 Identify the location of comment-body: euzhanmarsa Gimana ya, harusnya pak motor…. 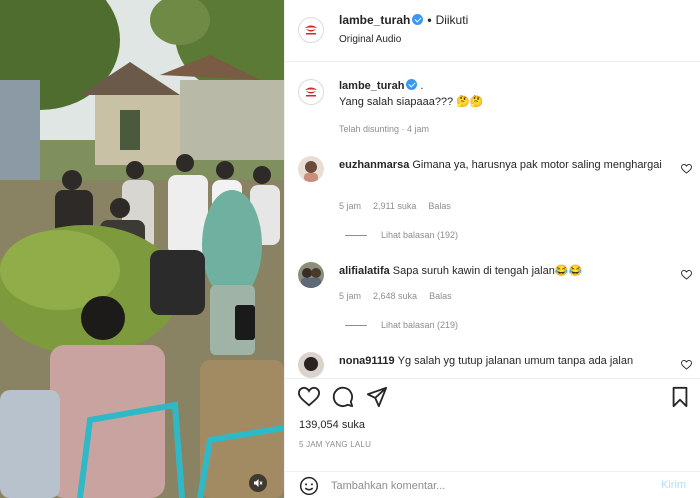
(504, 165).